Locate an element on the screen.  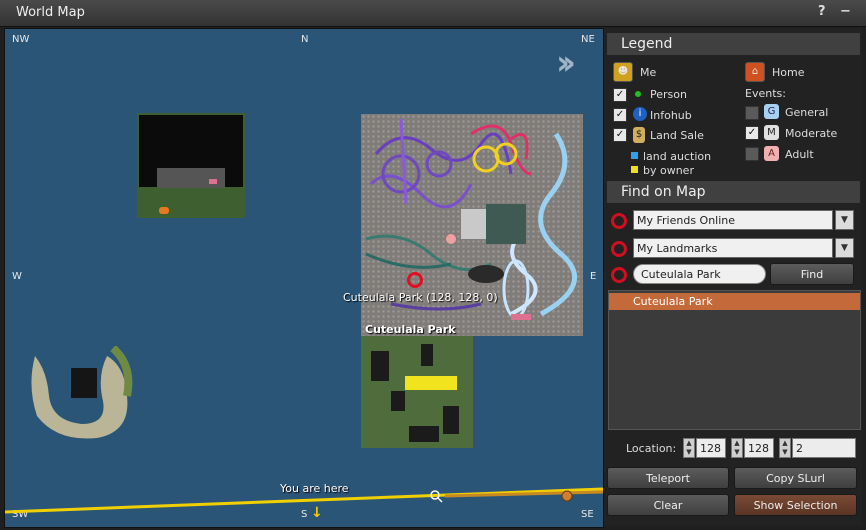
find-button: Find is located at coordinates (812, 274).